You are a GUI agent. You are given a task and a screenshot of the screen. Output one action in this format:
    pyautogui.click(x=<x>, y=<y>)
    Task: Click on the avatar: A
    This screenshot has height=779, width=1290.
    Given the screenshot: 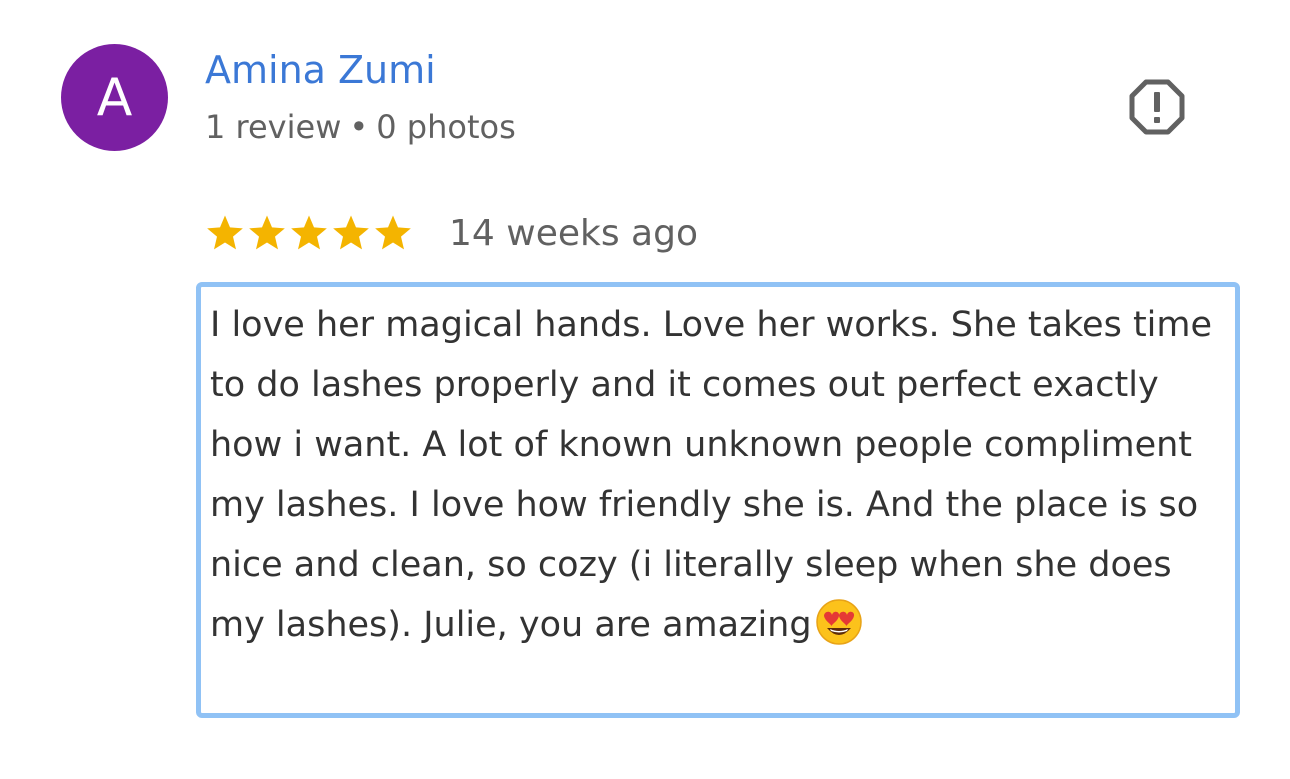 What is the action you would take?
    pyautogui.click(x=114, y=97)
    